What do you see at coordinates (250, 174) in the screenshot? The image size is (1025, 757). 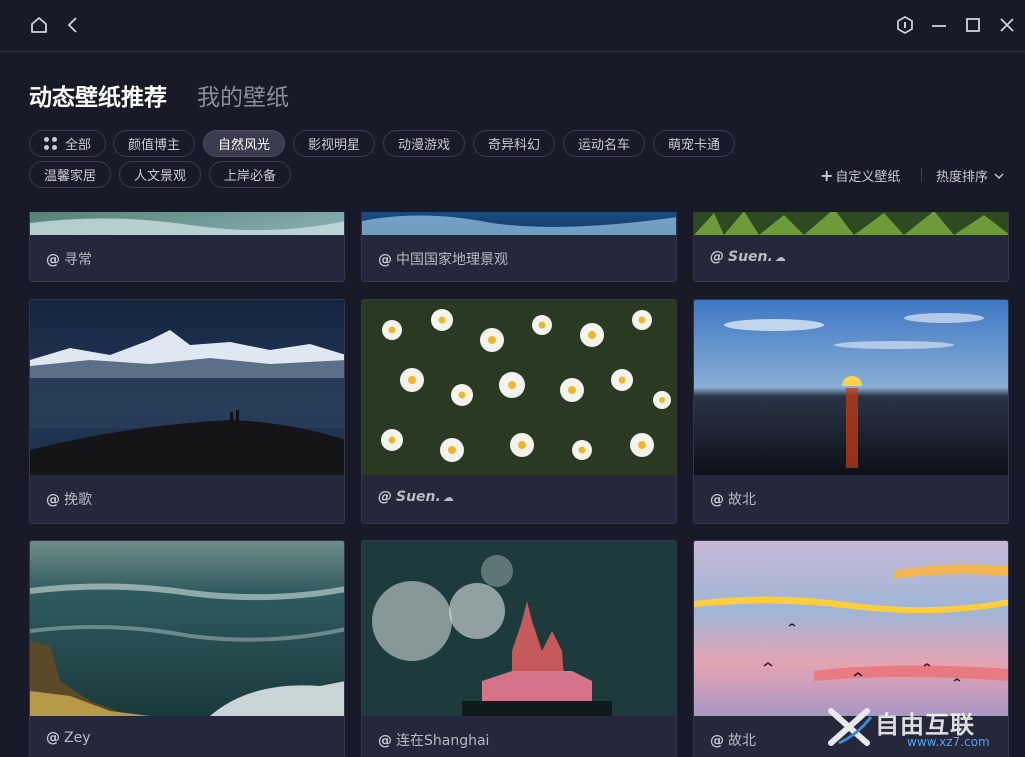 I see `category-chip: 上岸必备` at bounding box center [250, 174].